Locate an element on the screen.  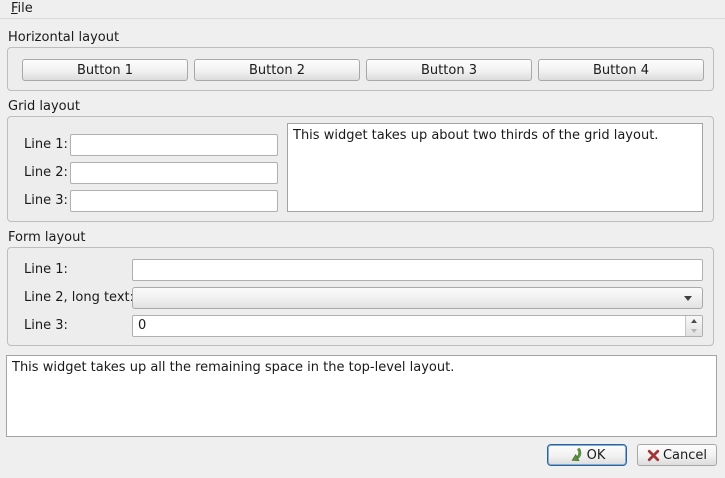
group-title-horizontal-layout: Horizontal layout is located at coordinates (64, 37).